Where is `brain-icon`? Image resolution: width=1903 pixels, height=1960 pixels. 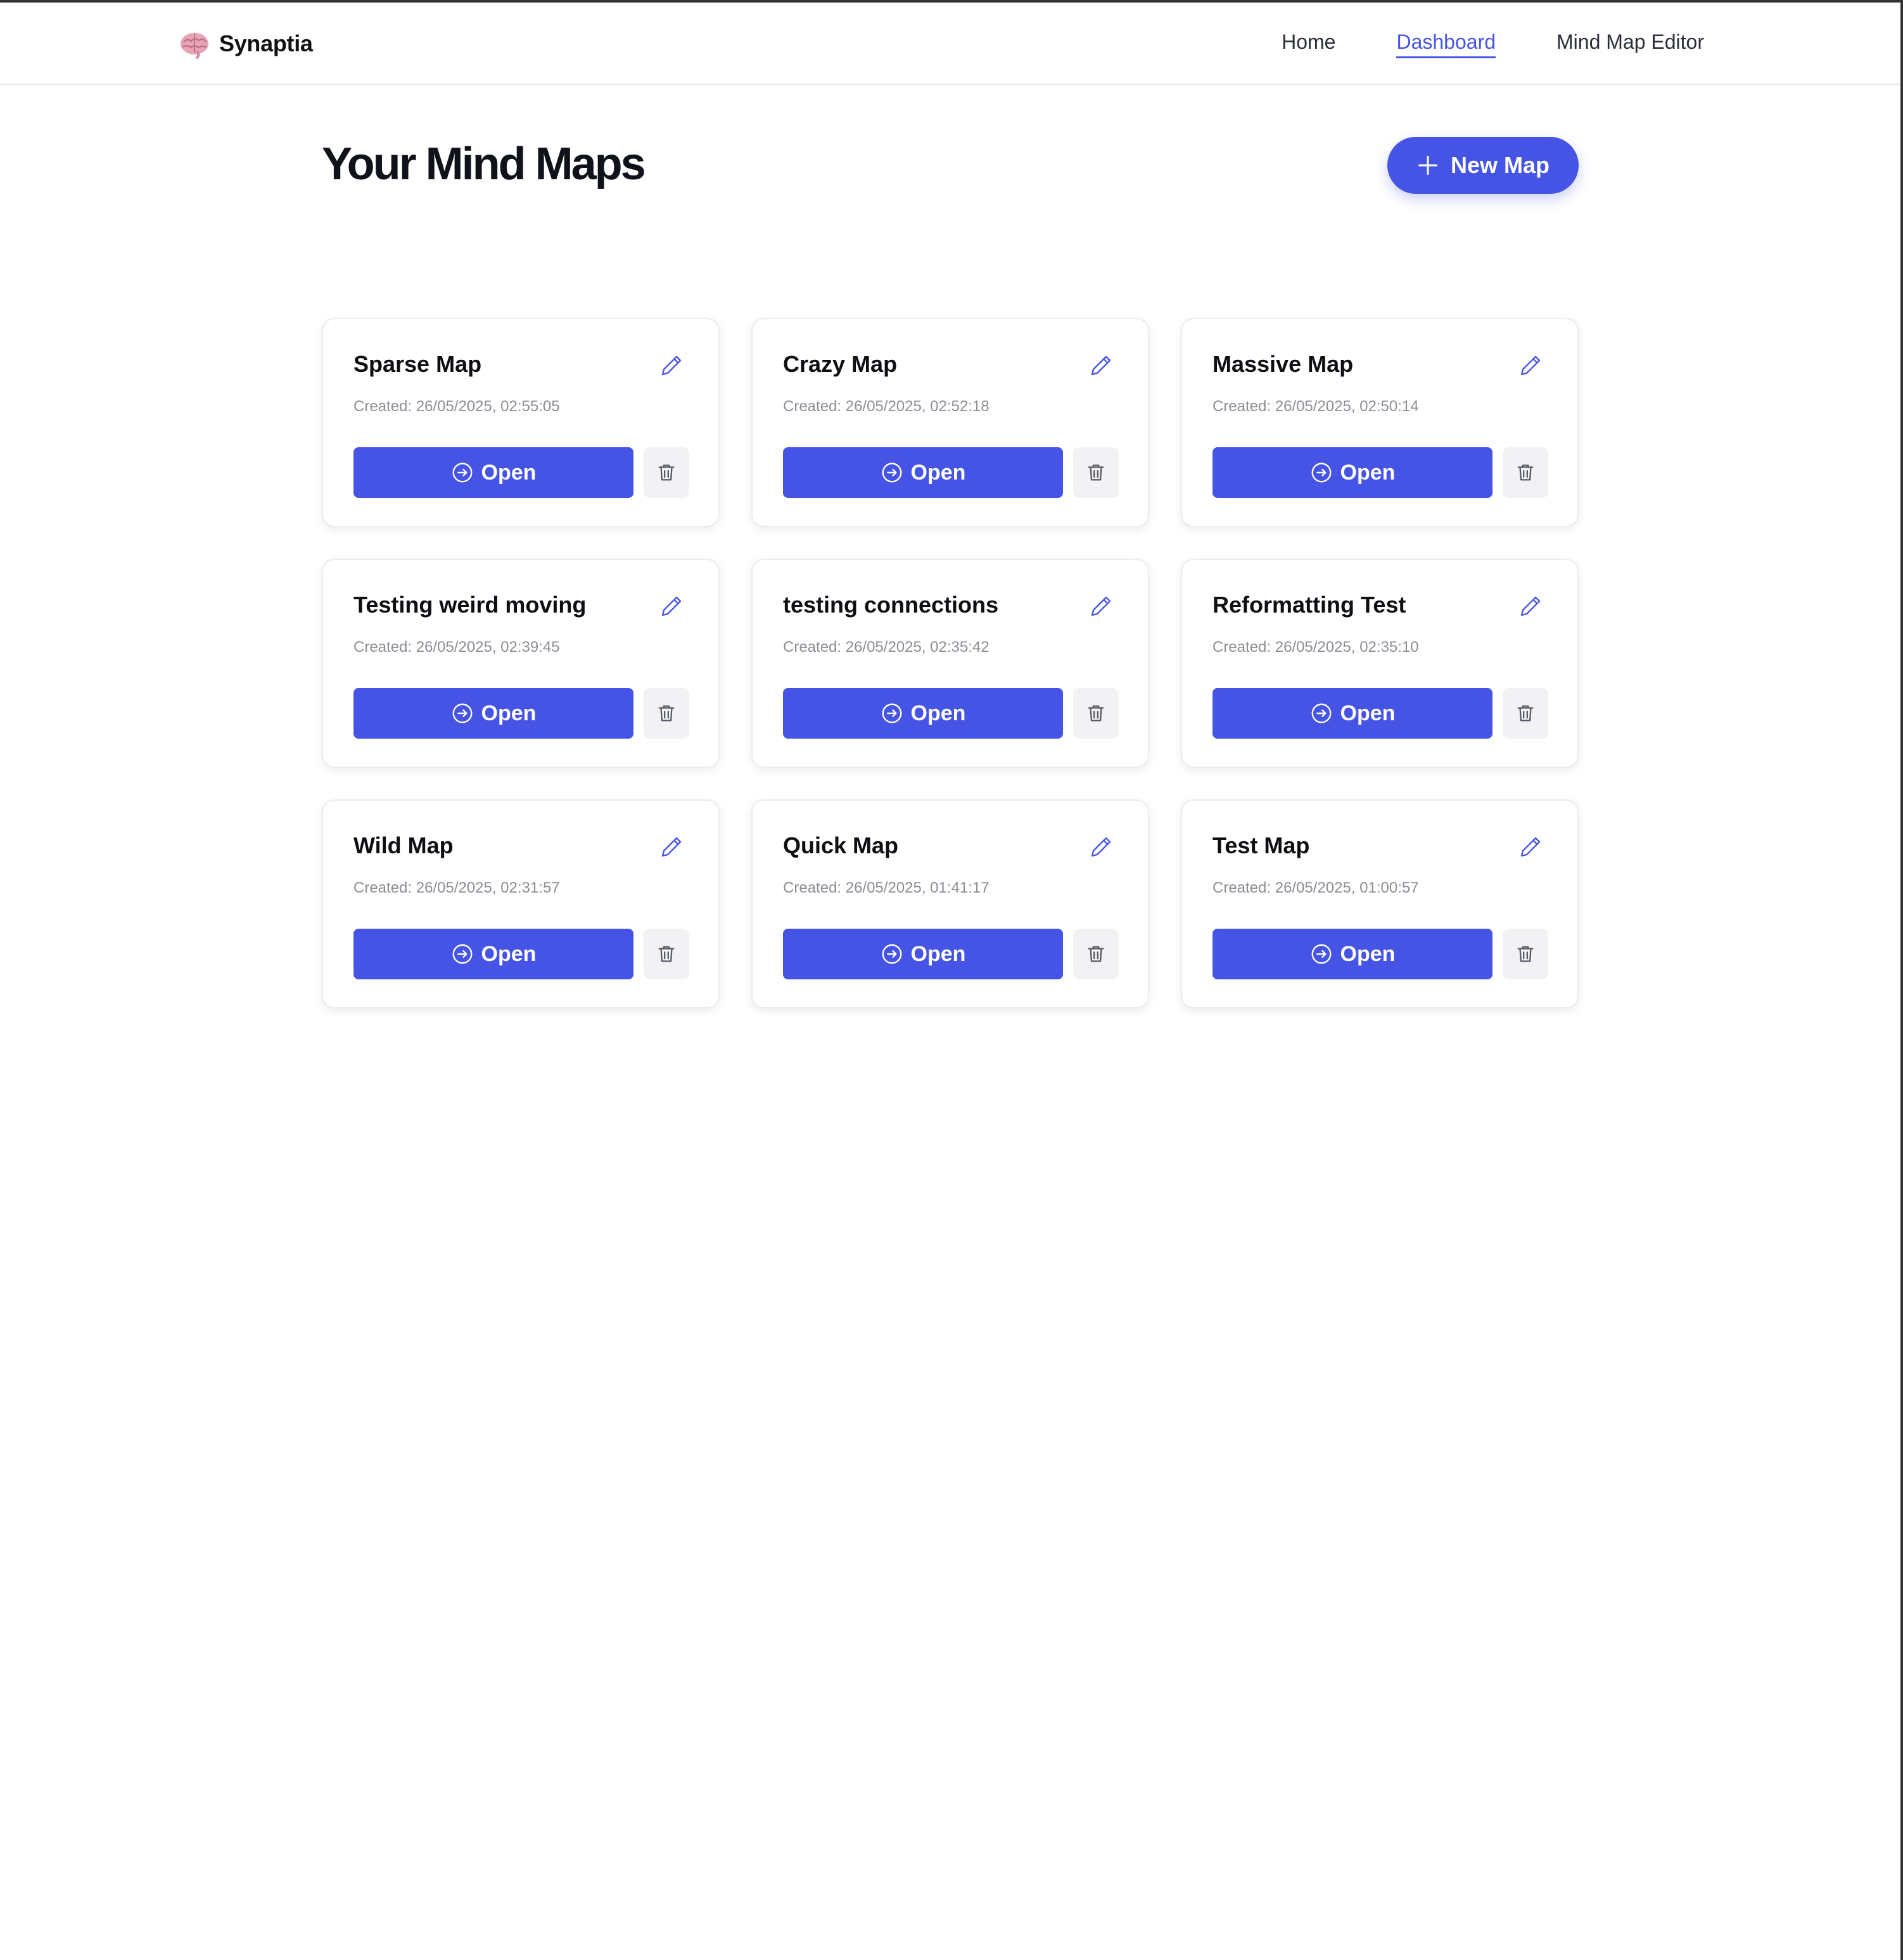 brain-icon is located at coordinates (195, 46).